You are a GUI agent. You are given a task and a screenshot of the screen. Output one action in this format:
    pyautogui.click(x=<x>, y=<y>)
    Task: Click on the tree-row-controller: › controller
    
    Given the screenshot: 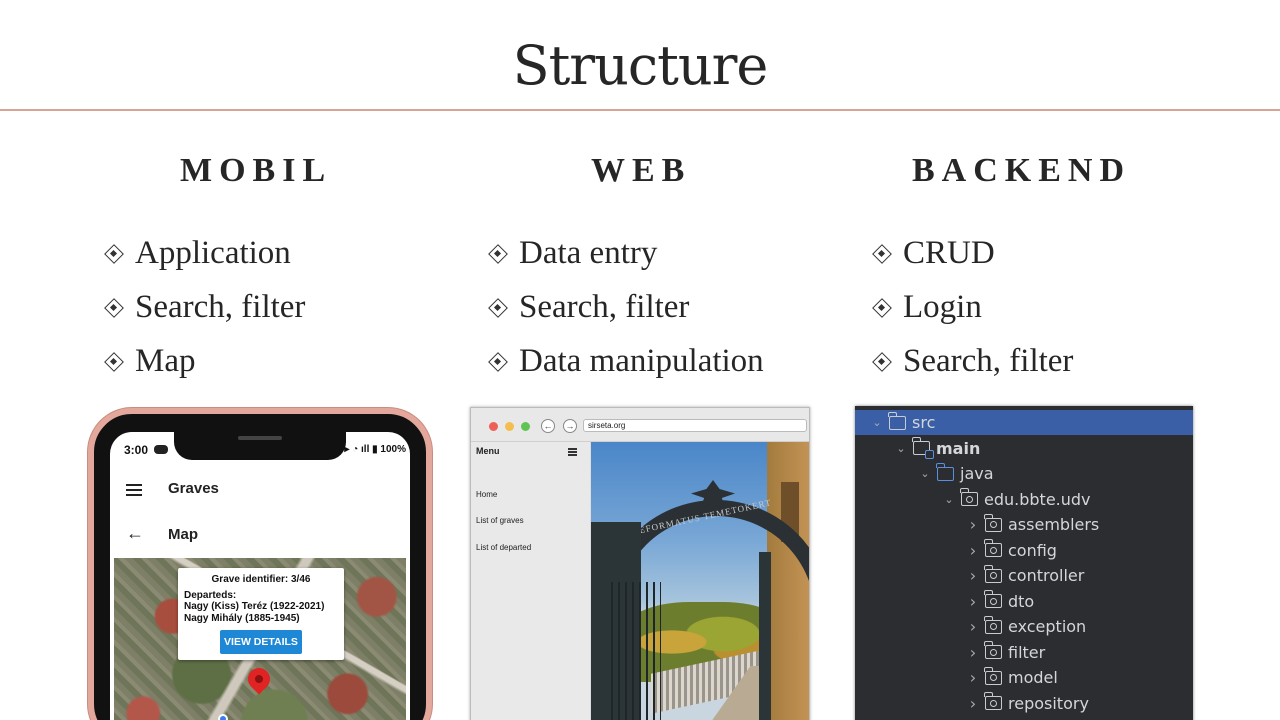 What is the action you would take?
    pyautogui.click(x=1024, y=575)
    